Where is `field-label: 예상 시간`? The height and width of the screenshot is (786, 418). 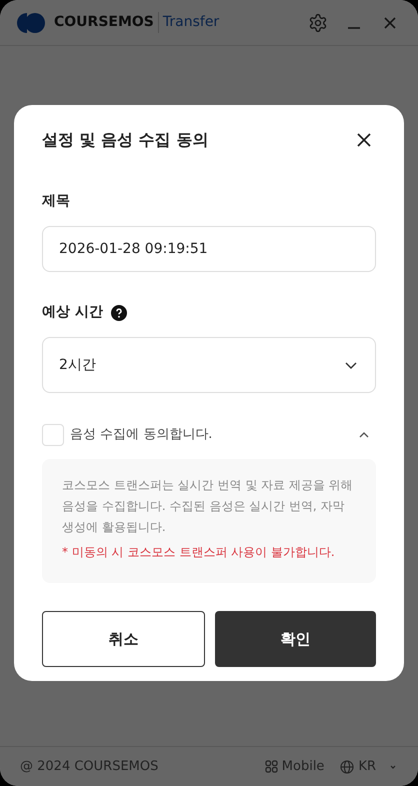 field-label: 예상 시간 is located at coordinates (72, 312).